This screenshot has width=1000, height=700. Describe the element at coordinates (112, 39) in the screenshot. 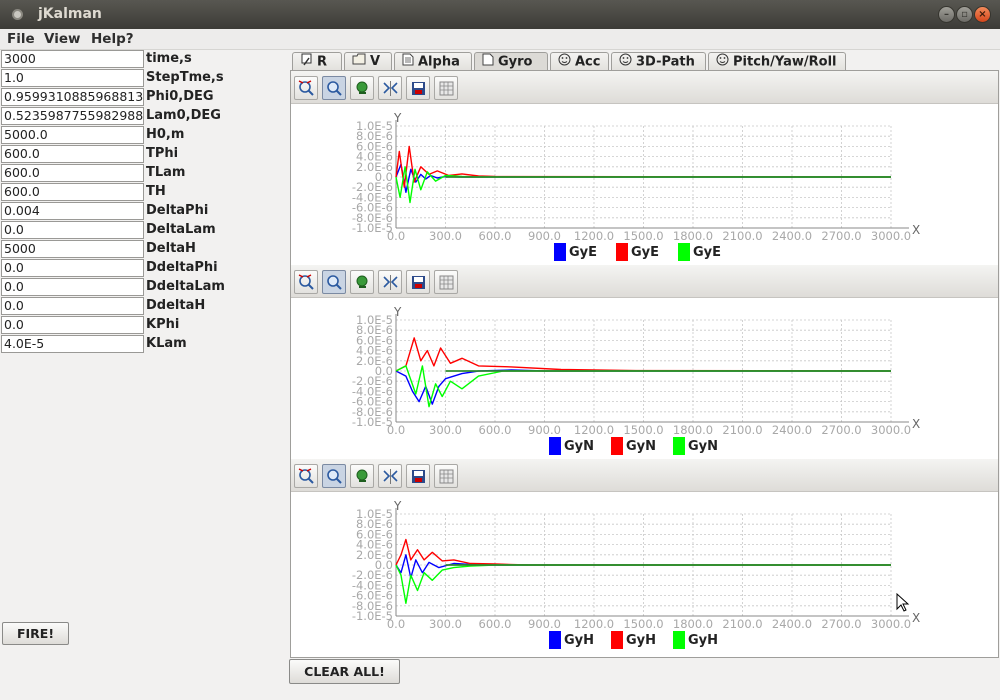

I see `menu-help: Help?` at that location.